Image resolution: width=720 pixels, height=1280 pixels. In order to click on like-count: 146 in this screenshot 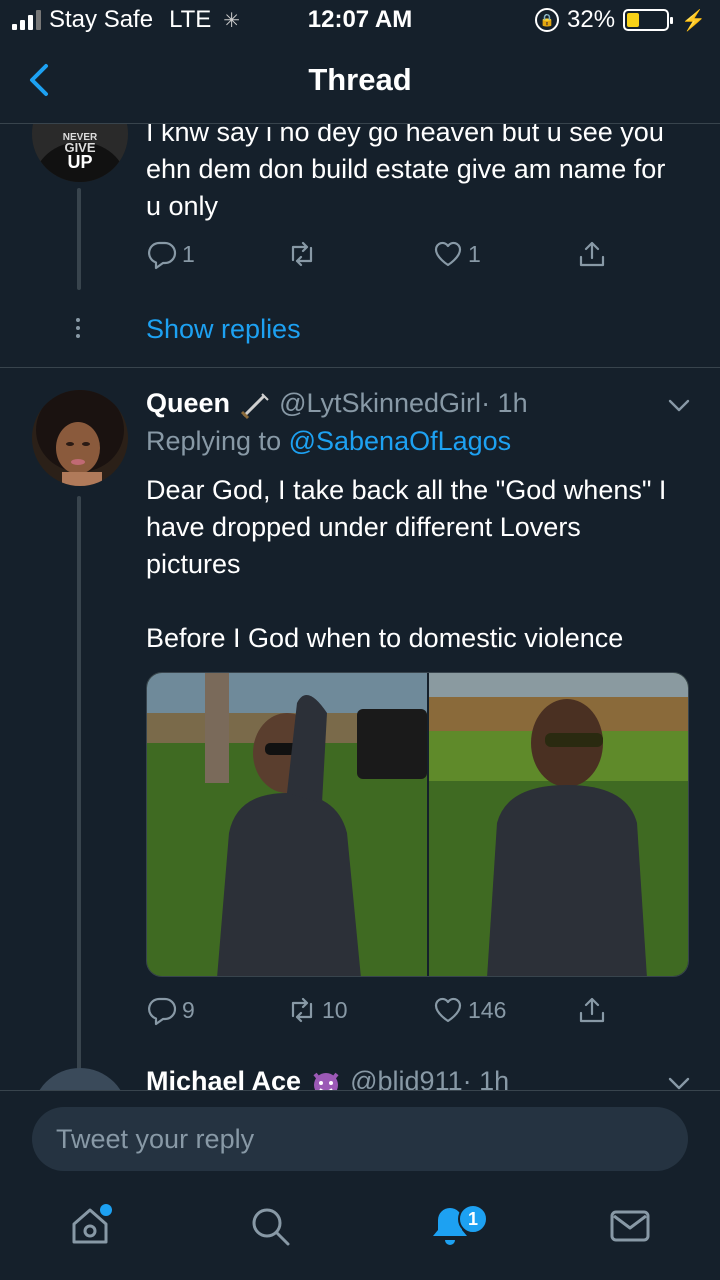, I will do `click(487, 1009)`.